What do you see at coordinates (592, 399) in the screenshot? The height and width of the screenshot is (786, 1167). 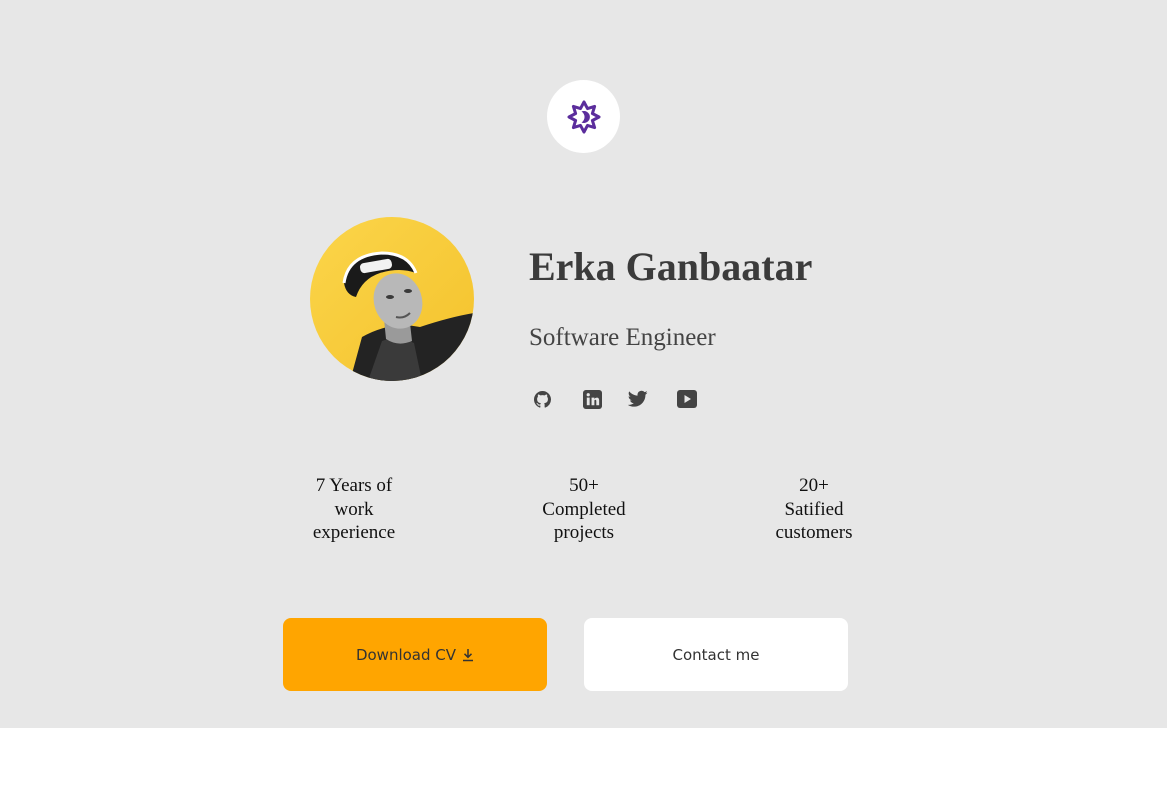 I see `linkedin-icon` at bounding box center [592, 399].